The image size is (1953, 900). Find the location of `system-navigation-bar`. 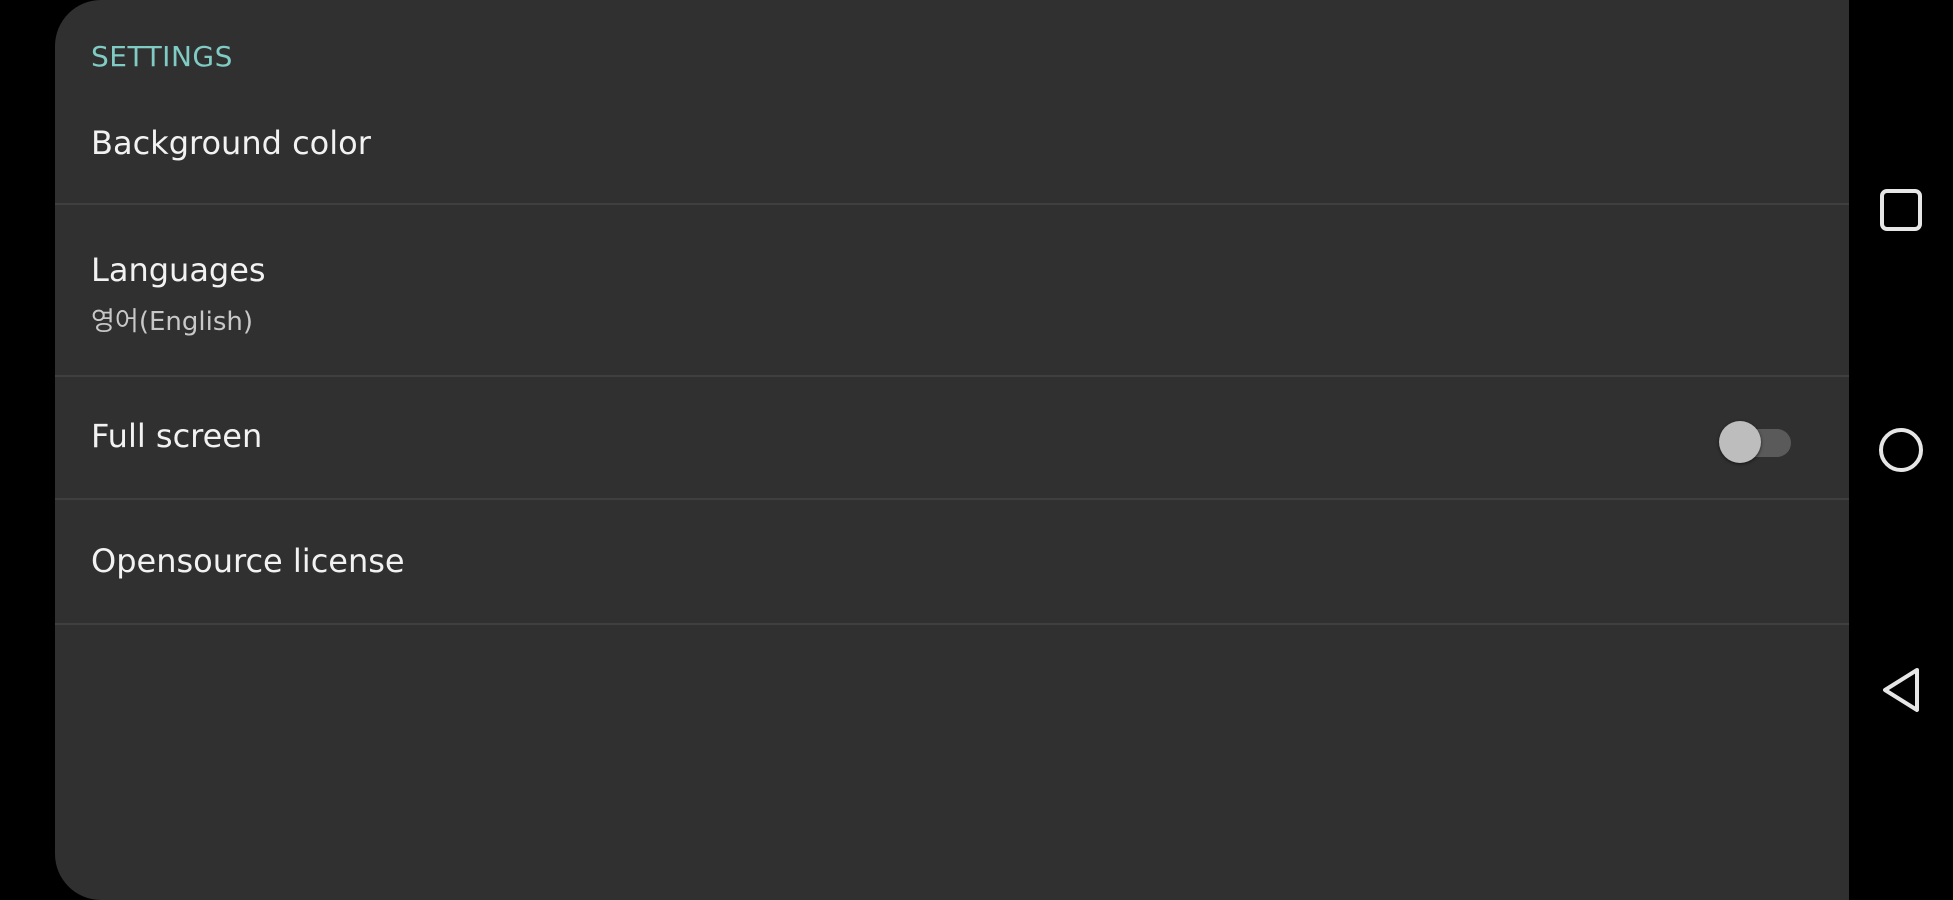

system-navigation-bar is located at coordinates (1901, 450).